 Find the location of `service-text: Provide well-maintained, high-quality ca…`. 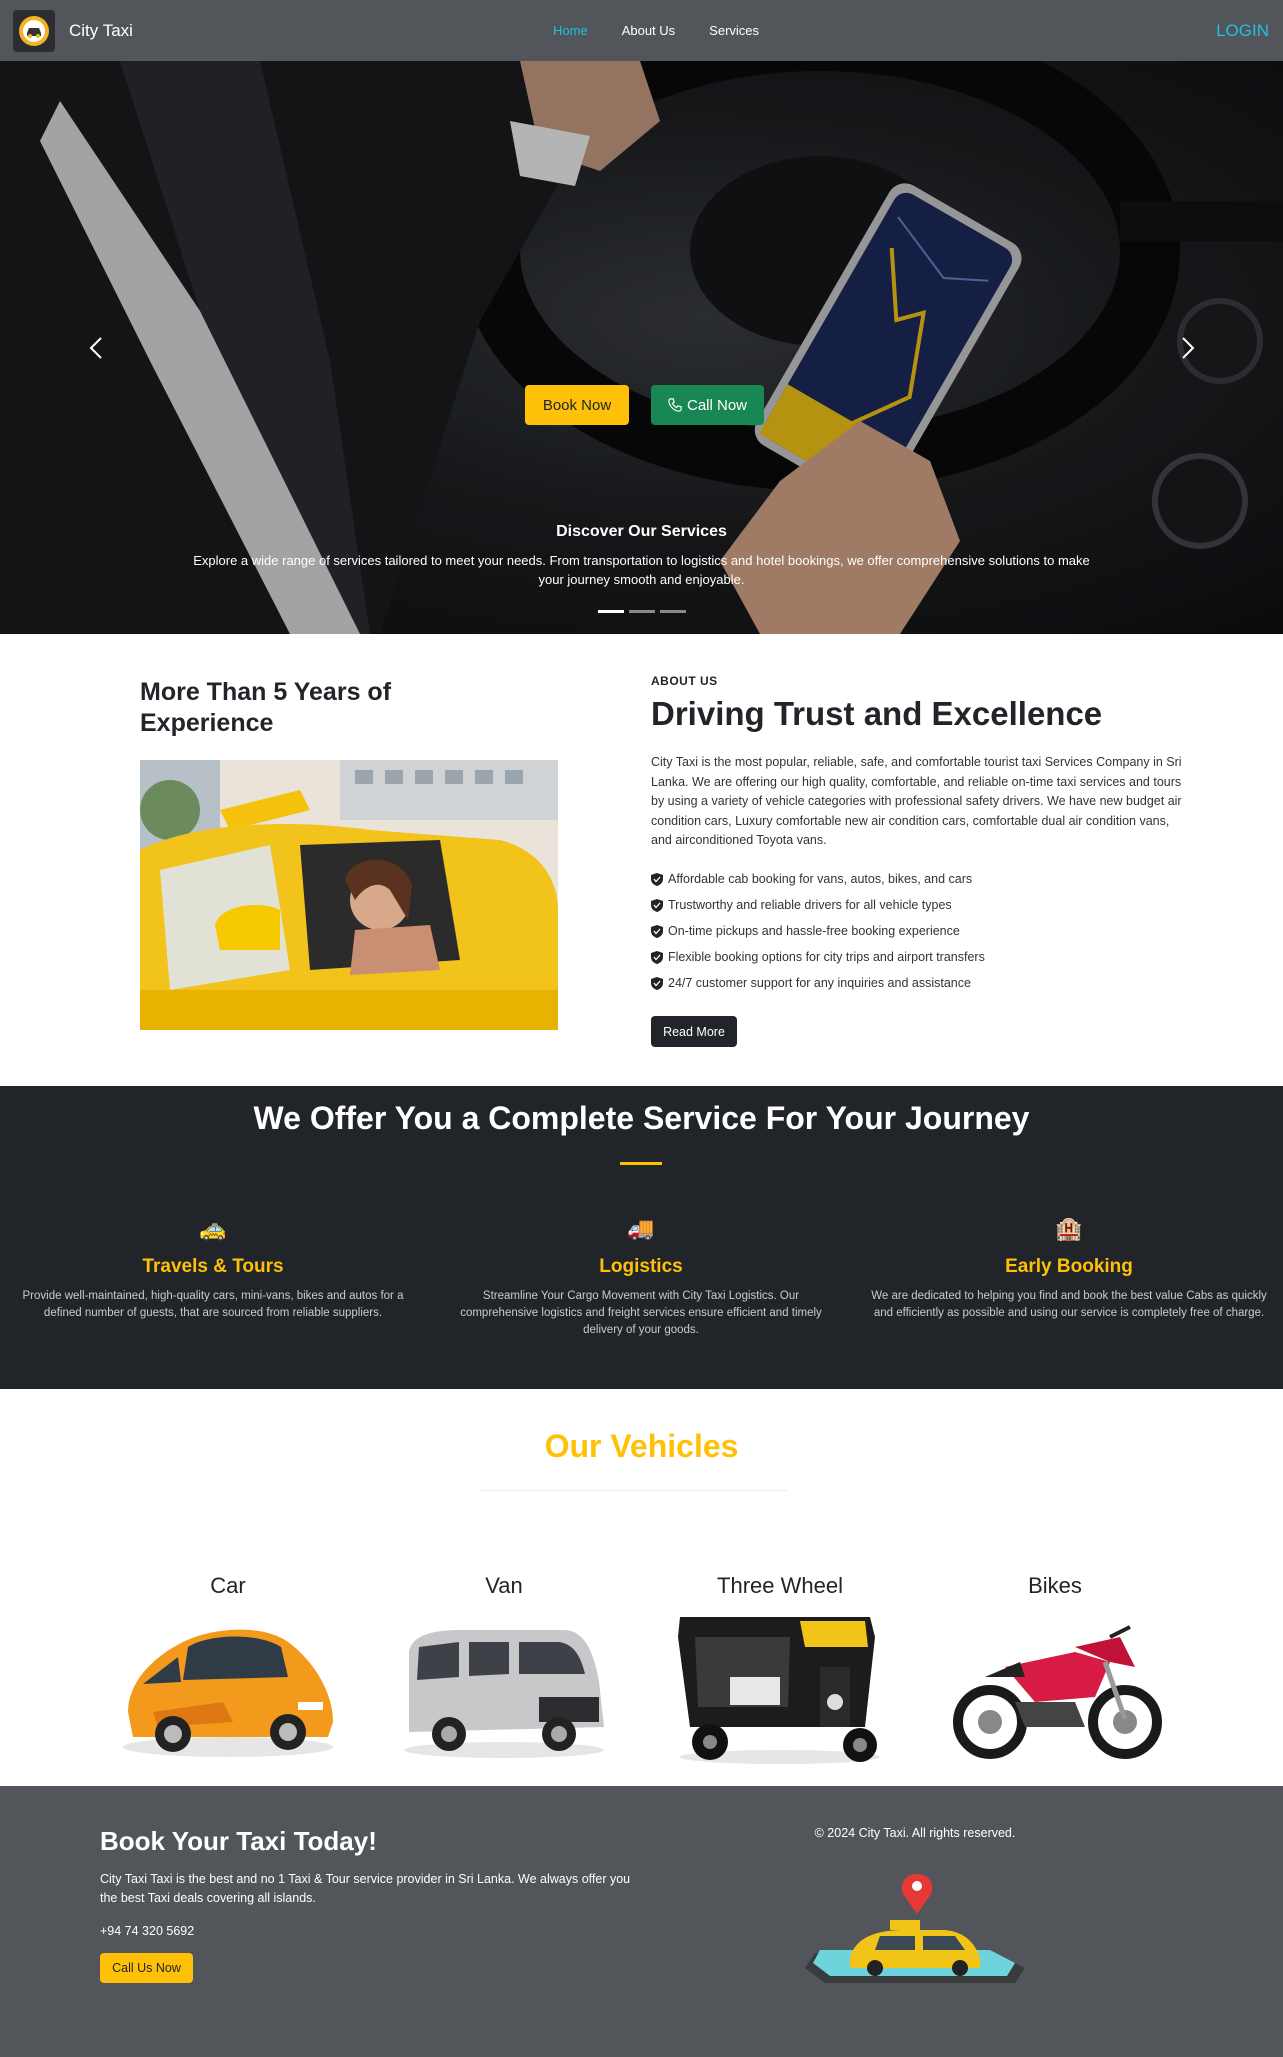

service-text: Provide well-maintained, high-quality ca… is located at coordinates (213, 1304).